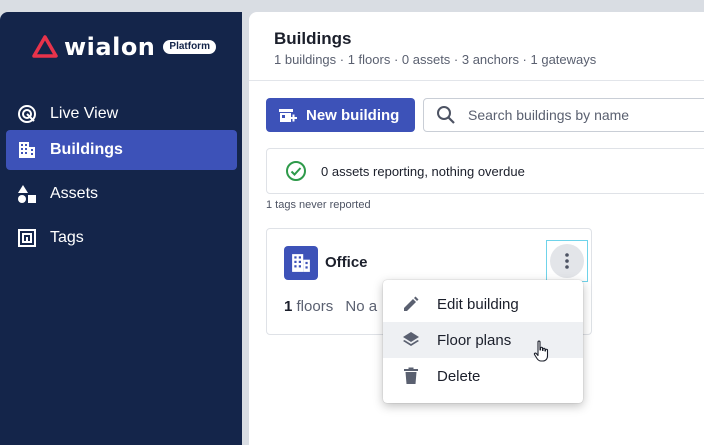 Image resolution: width=704 pixels, height=445 pixels. I want to click on live-view-icon, so click(27, 114).